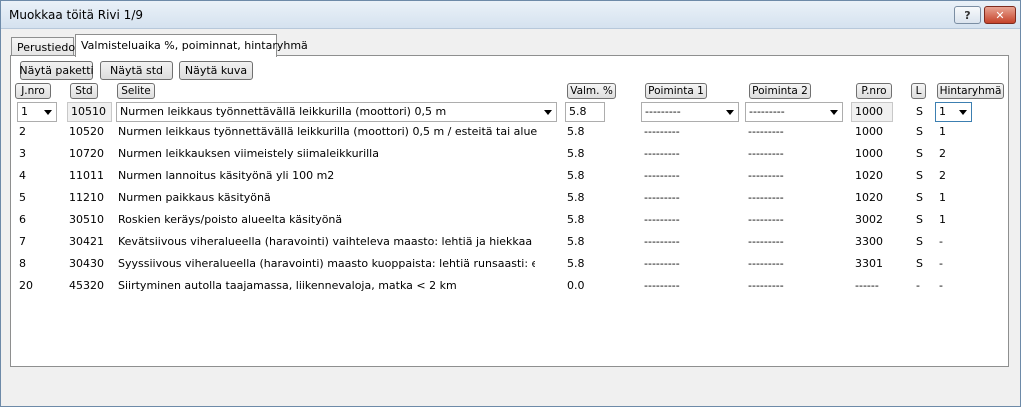 This screenshot has height=407, width=1021. I want to click on jnro-cell: 8, so click(22, 263).